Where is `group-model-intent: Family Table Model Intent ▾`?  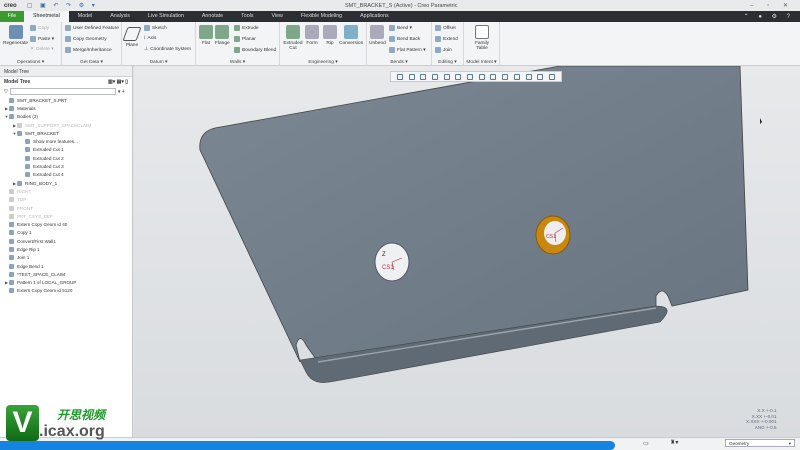 group-model-intent: Family Table Model Intent ▾ is located at coordinates (482, 44).